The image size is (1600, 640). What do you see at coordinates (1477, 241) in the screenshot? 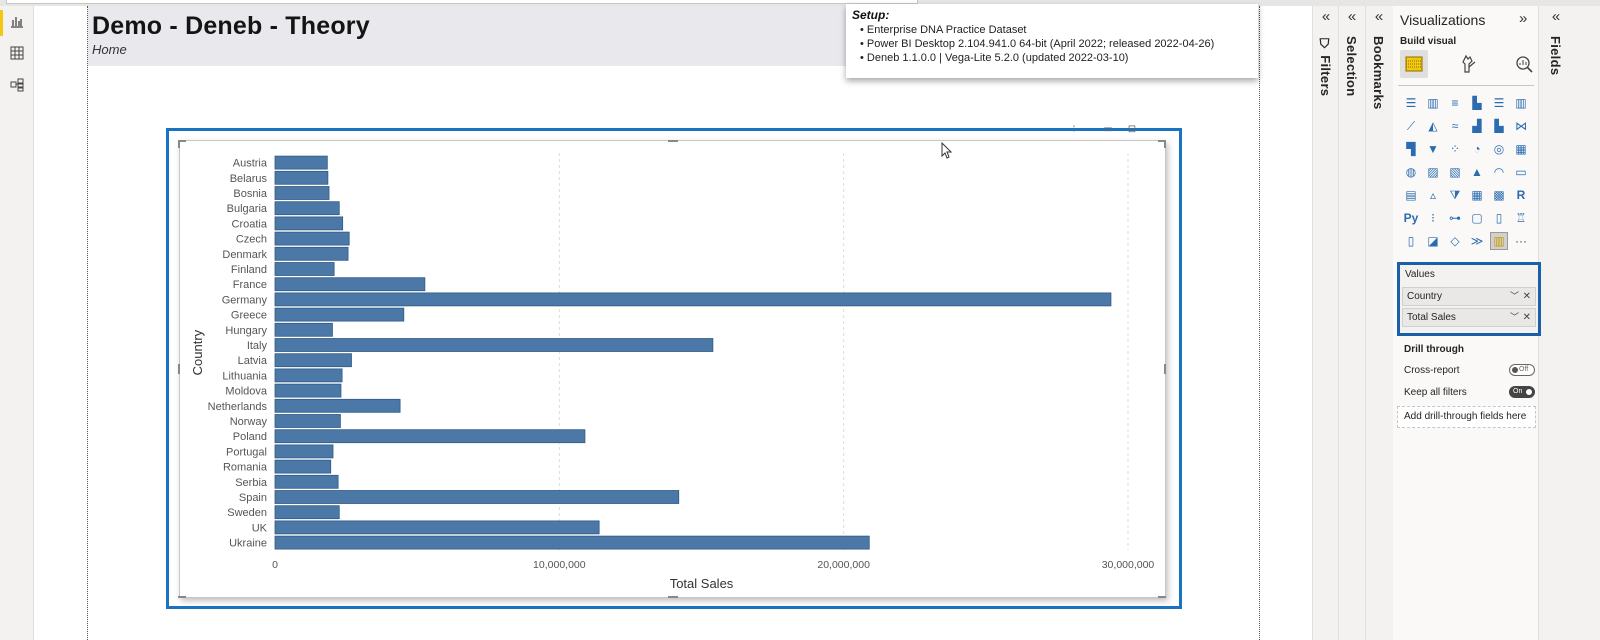
I see `narrative-icon: ≫` at bounding box center [1477, 241].